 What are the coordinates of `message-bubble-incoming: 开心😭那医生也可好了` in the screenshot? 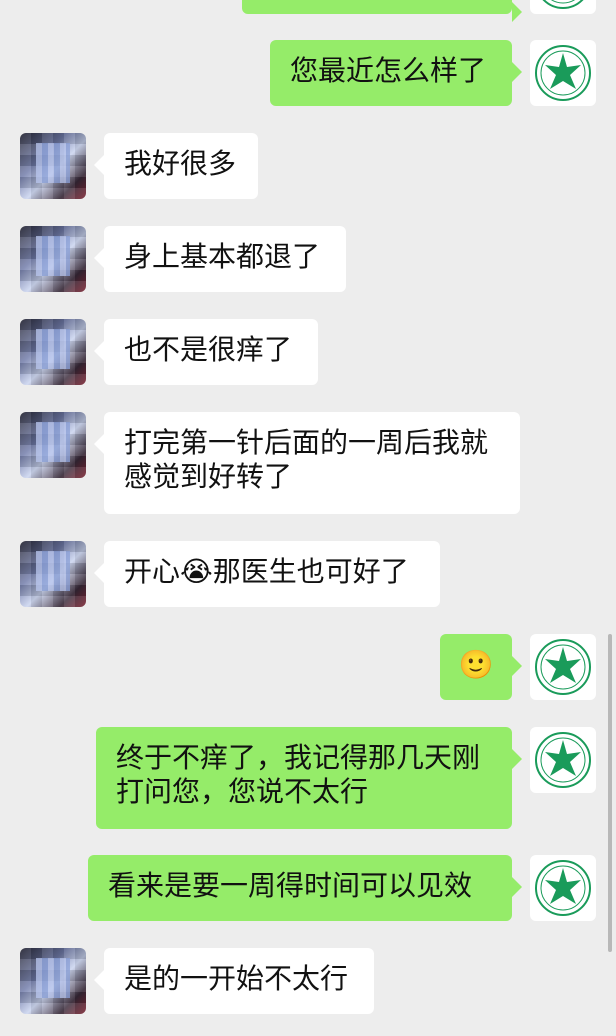 It's located at (267, 574).